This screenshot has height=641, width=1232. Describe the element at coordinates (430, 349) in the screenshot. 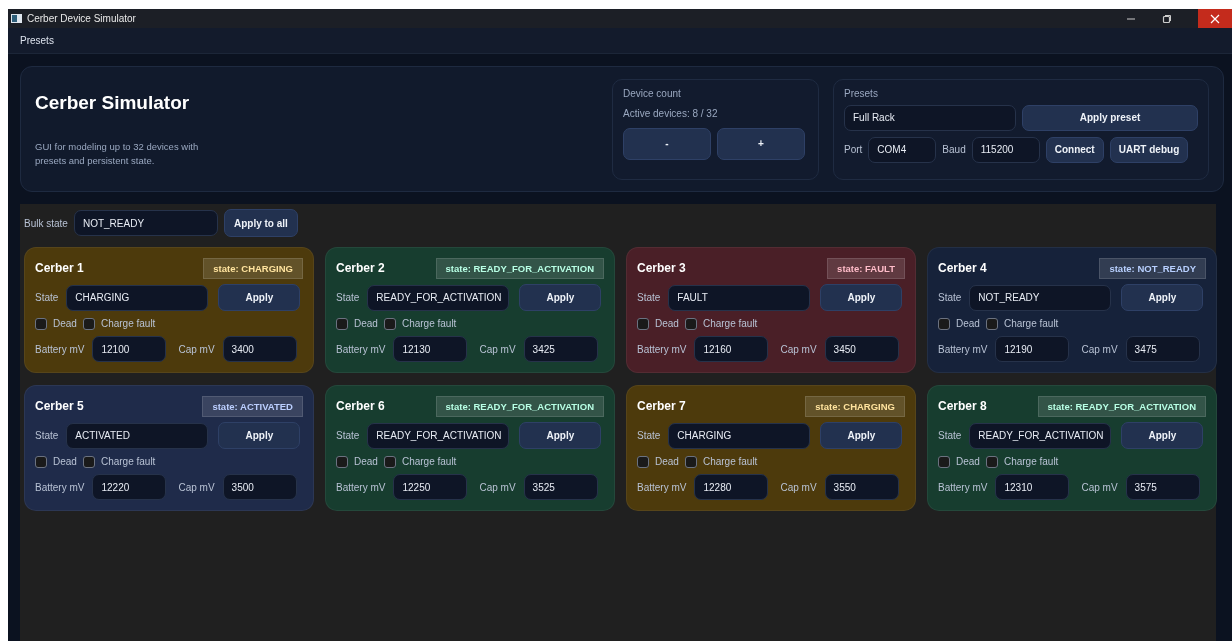

I see `battery-field: 12130` at that location.